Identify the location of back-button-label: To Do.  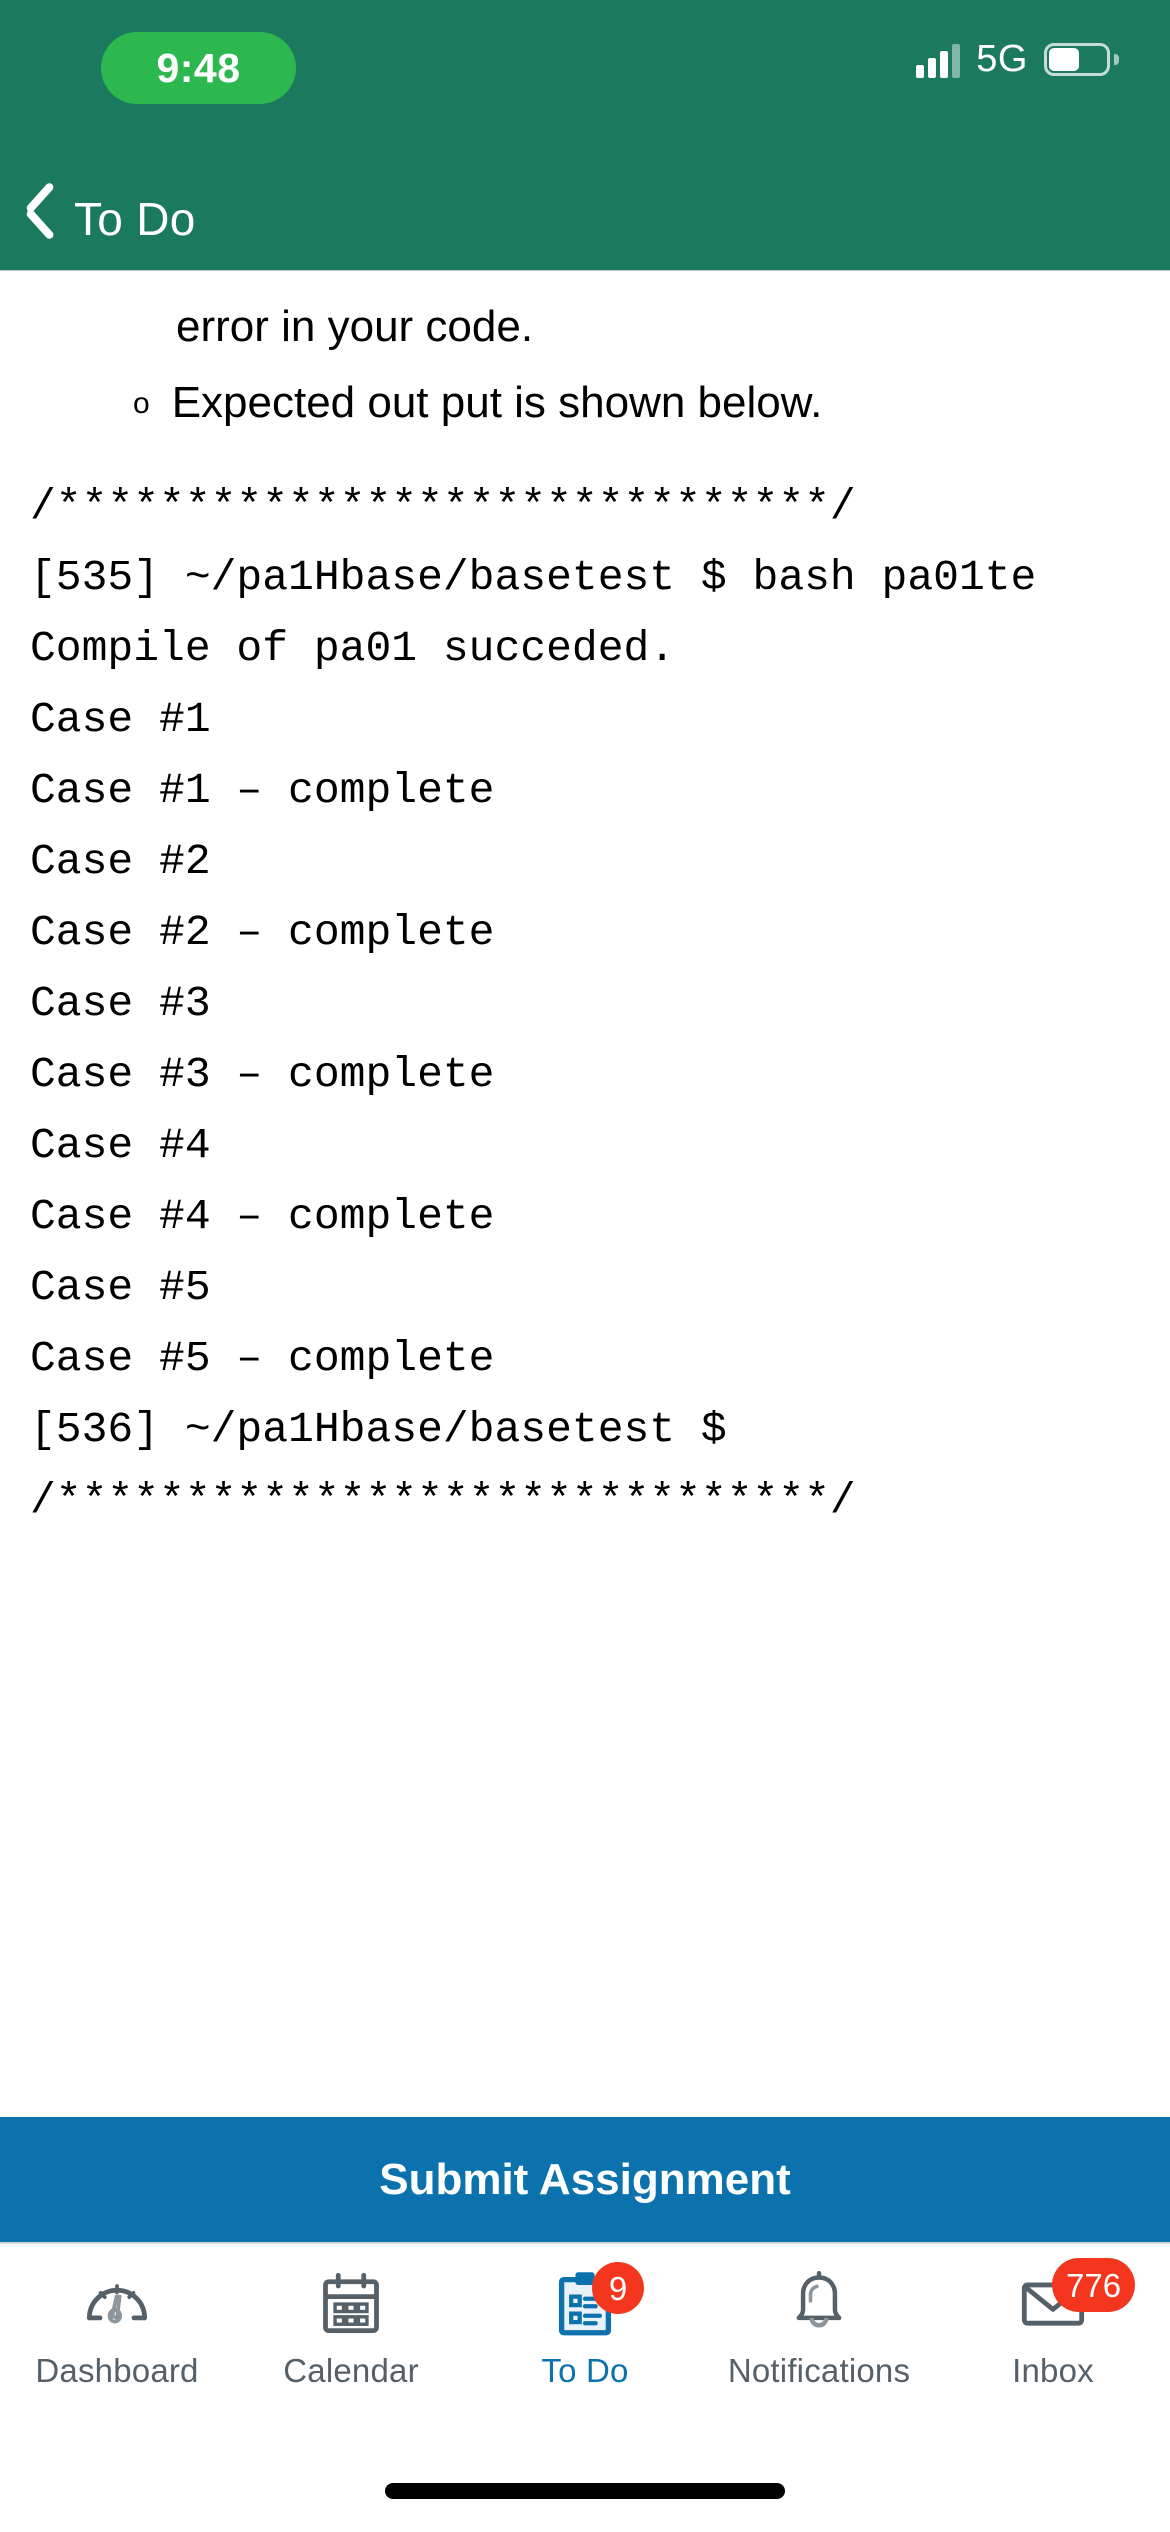
(135, 219).